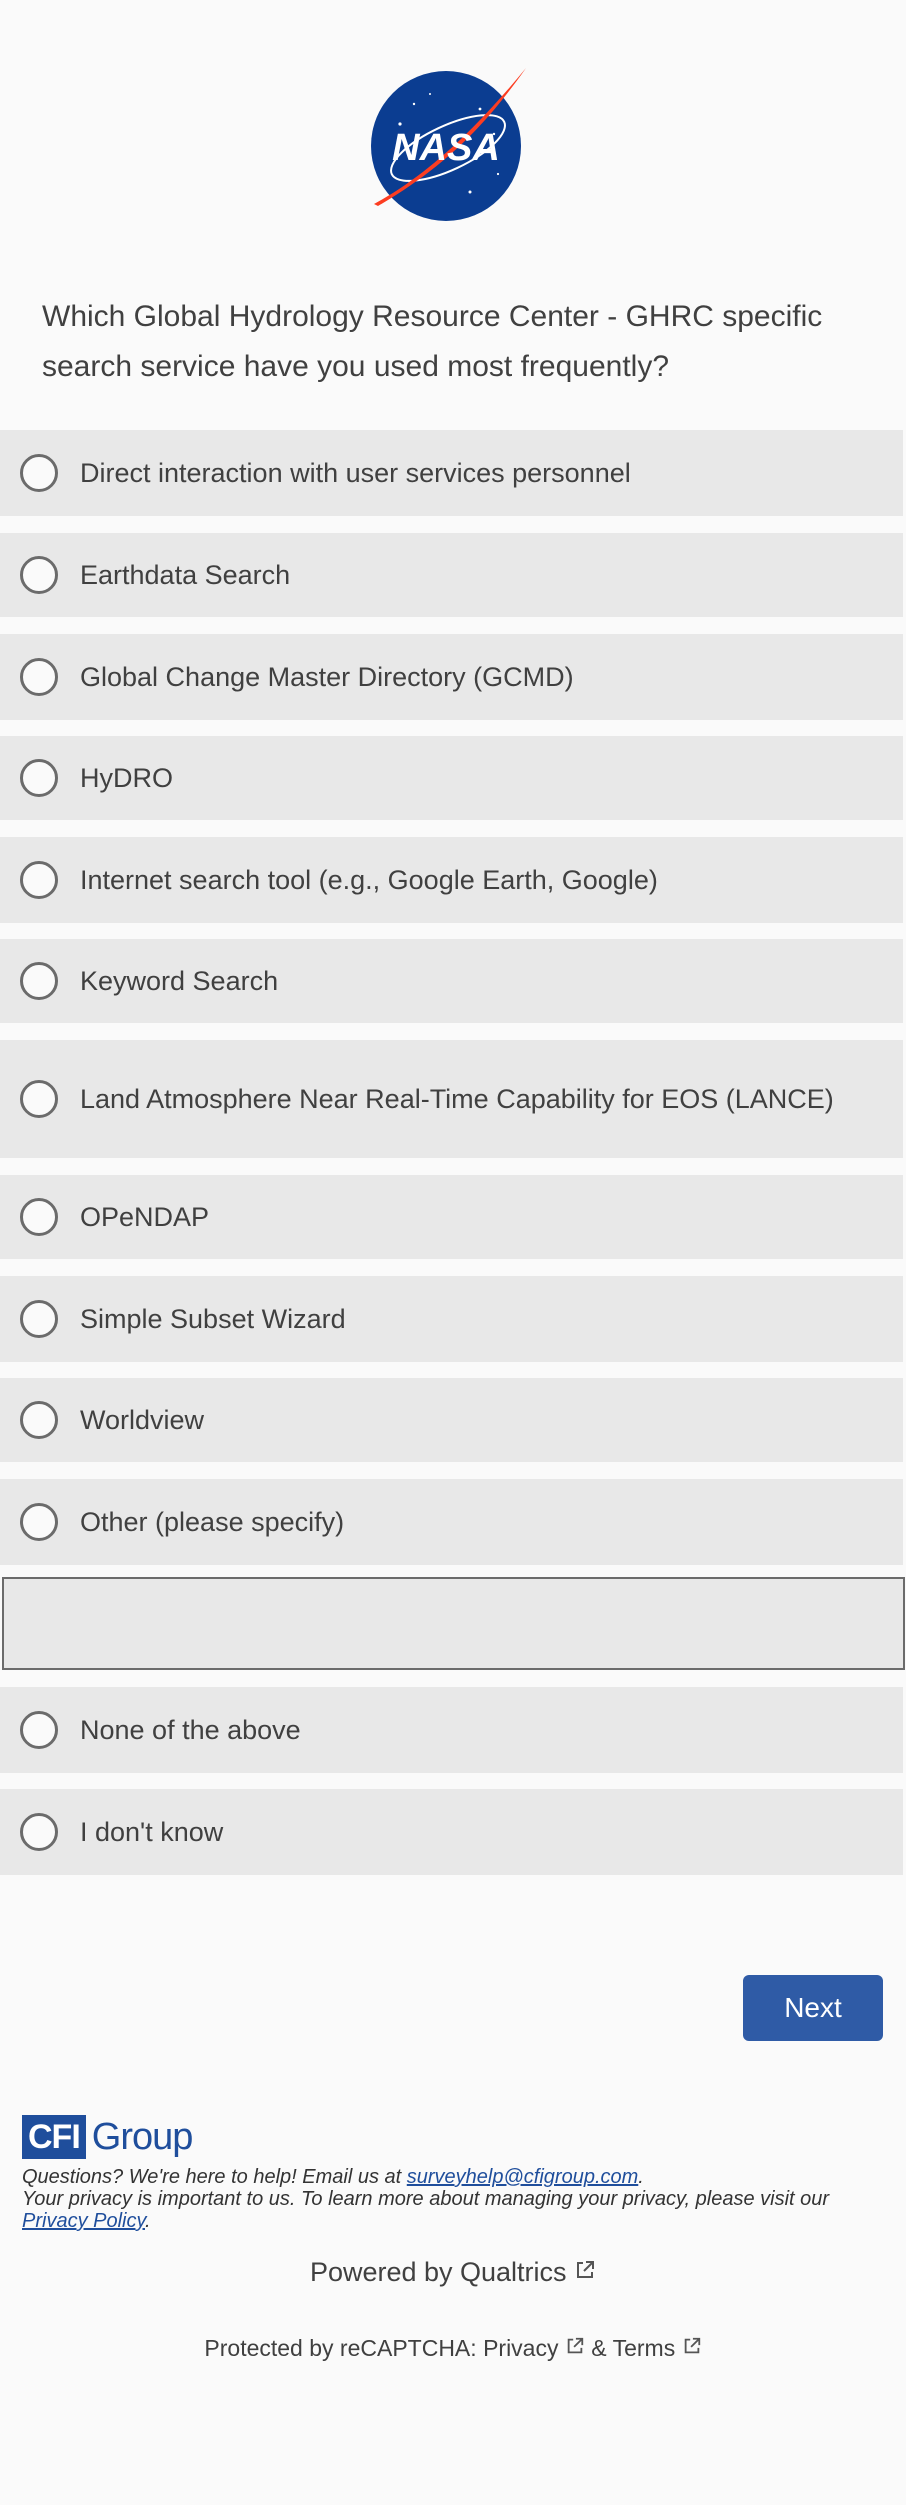 This screenshot has width=906, height=2505. Describe the element at coordinates (340, 2348) in the screenshot. I see `recaptcha-prefix: Protected by reCAPTCHA:` at that location.